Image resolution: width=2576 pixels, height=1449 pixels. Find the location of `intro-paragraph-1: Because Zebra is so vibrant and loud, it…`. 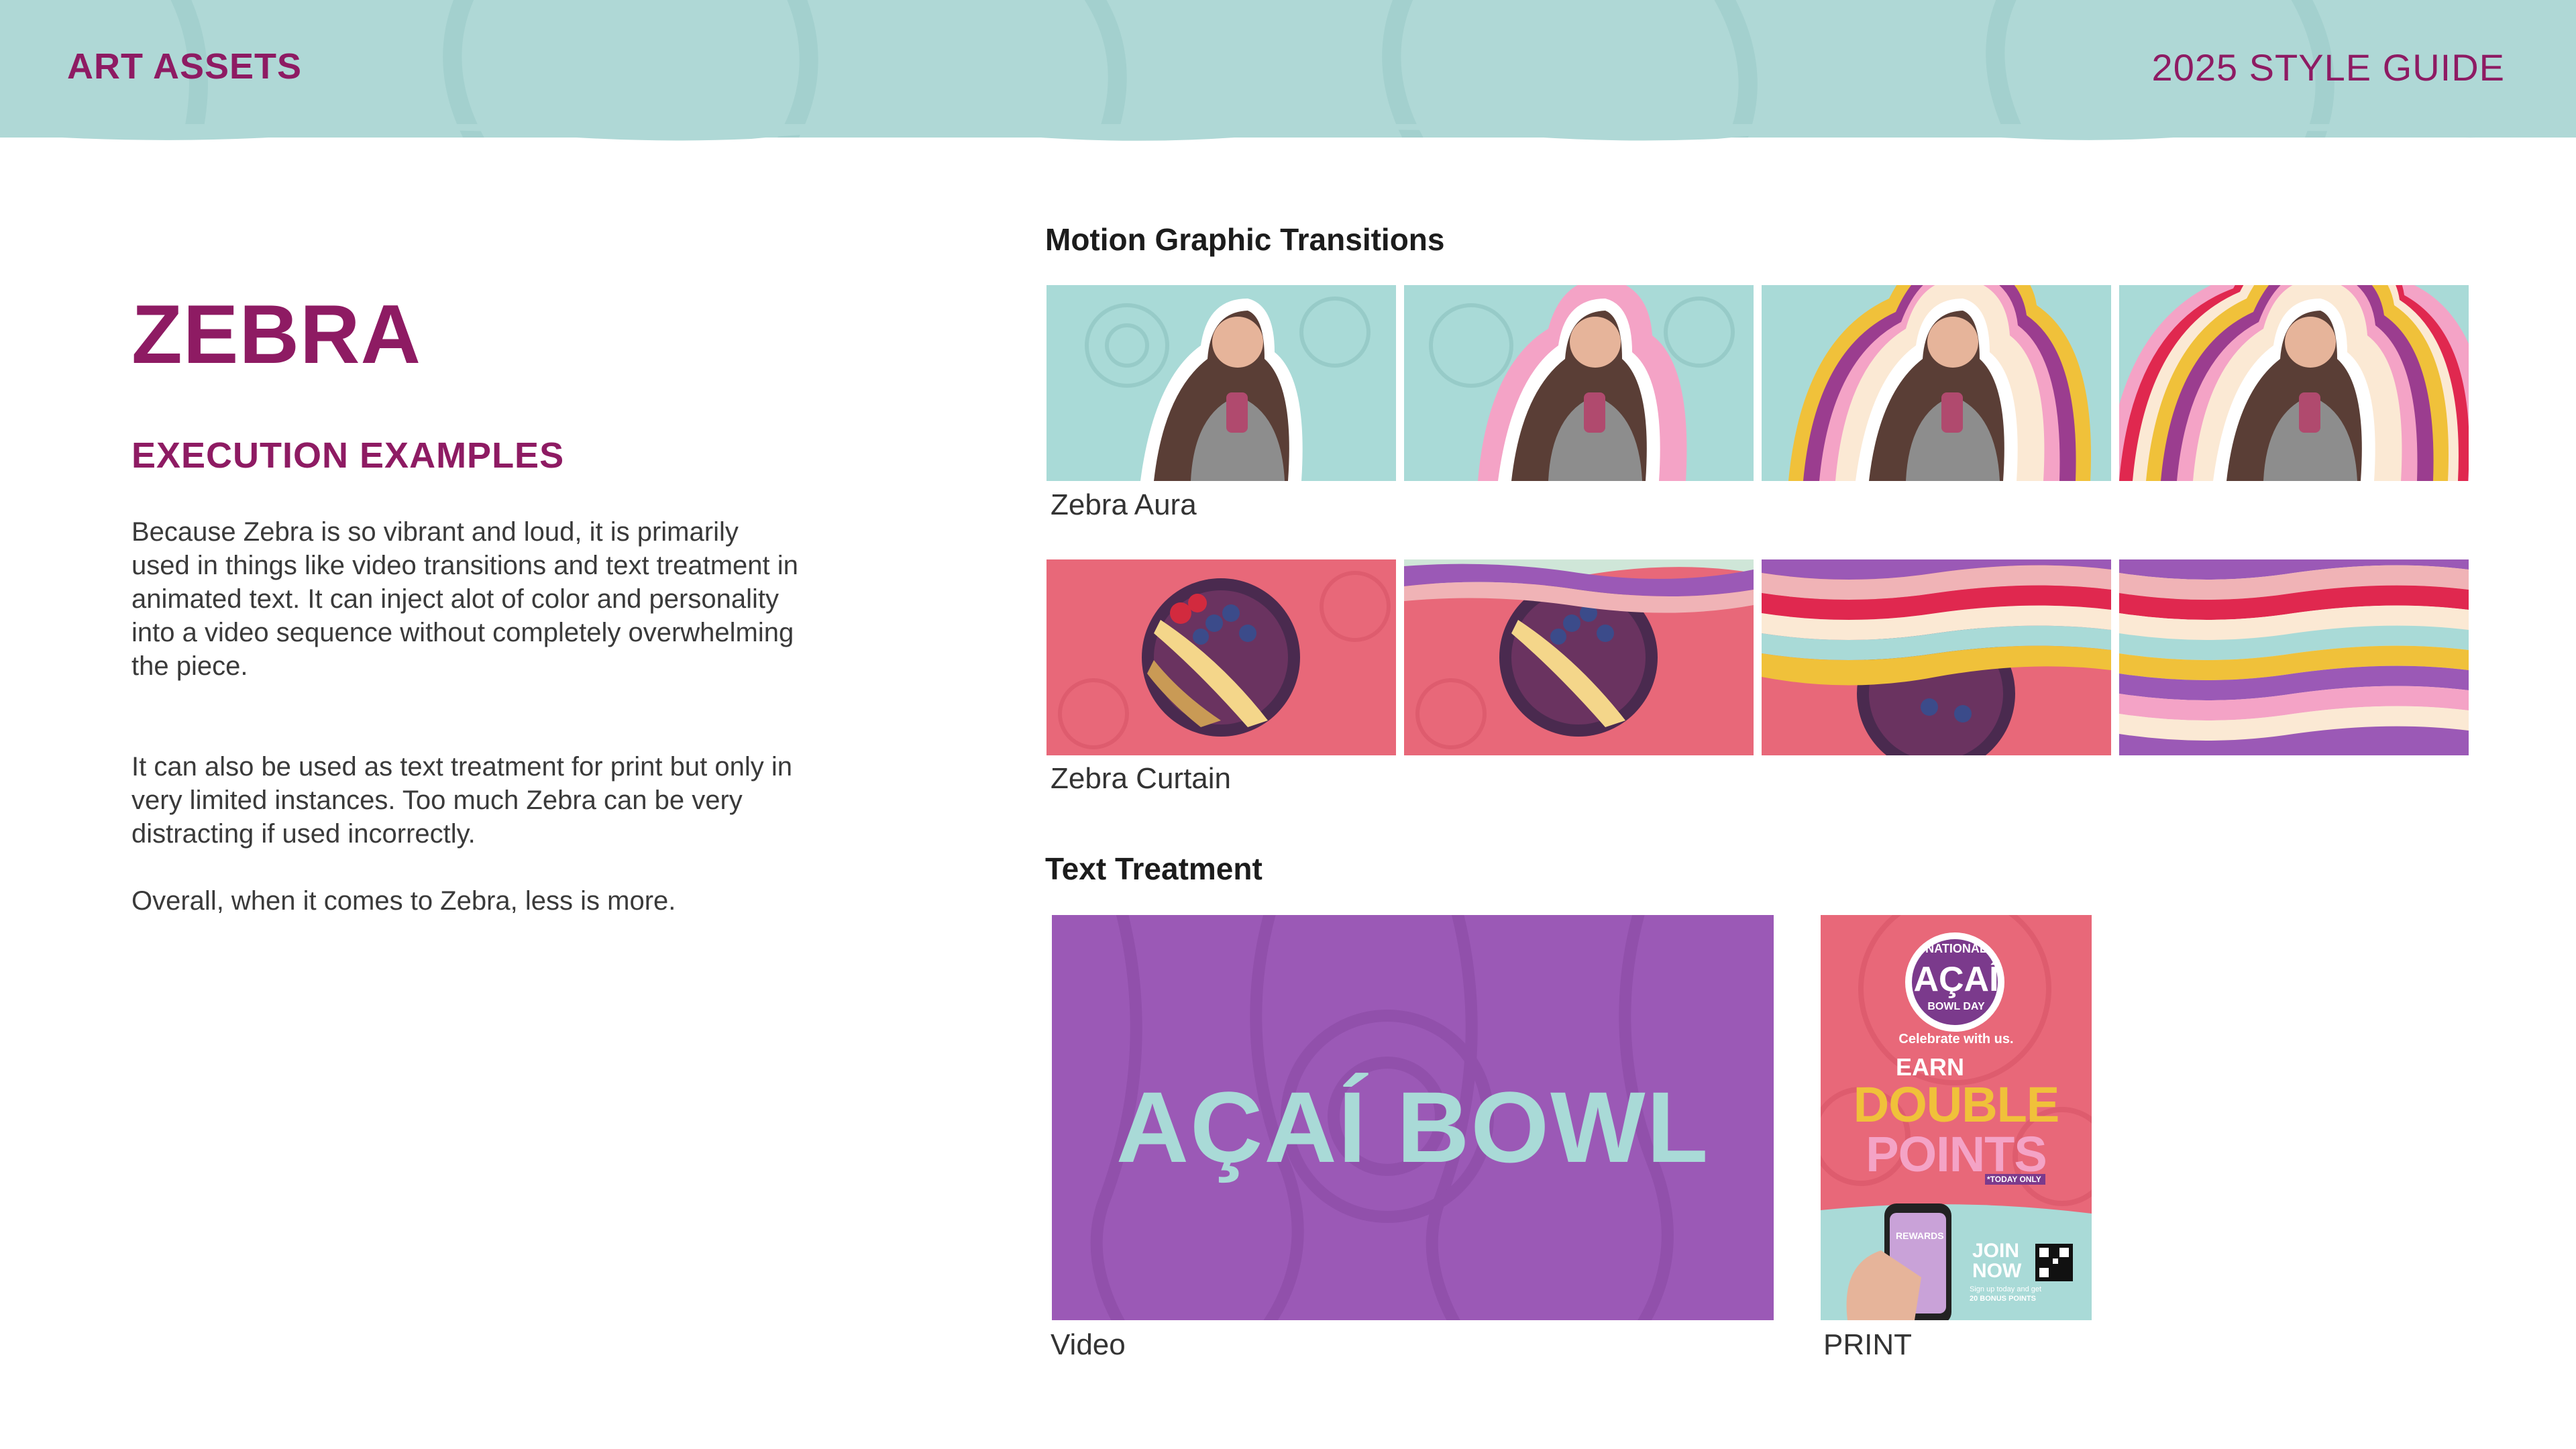

intro-paragraph-1: Because Zebra is so vibrant and loud, it… is located at coordinates (464, 599).